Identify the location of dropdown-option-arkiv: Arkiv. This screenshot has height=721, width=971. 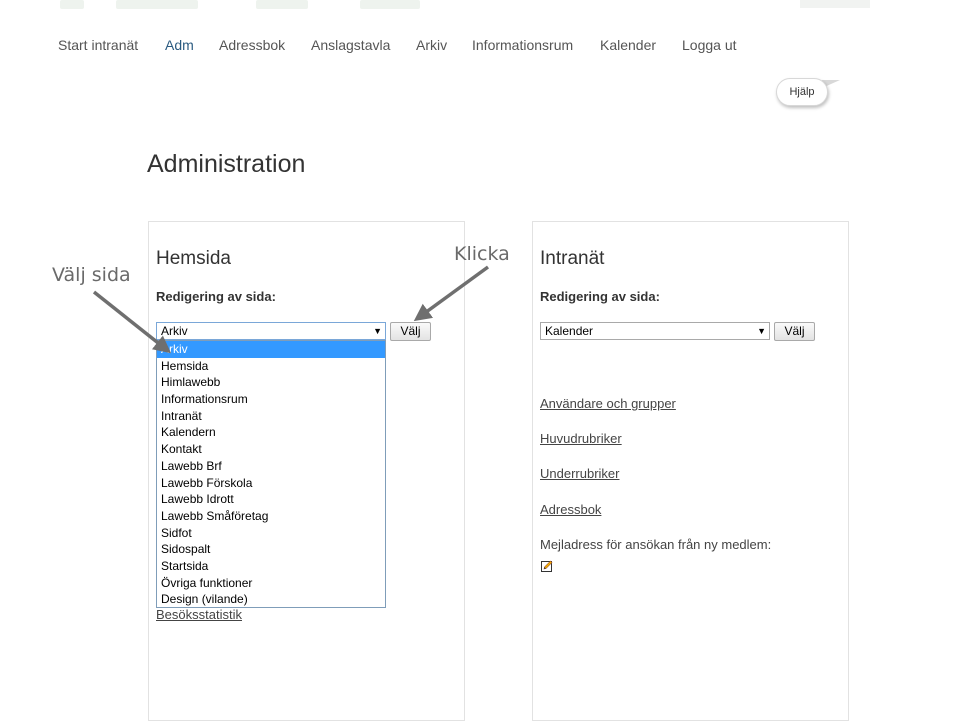
(271, 349).